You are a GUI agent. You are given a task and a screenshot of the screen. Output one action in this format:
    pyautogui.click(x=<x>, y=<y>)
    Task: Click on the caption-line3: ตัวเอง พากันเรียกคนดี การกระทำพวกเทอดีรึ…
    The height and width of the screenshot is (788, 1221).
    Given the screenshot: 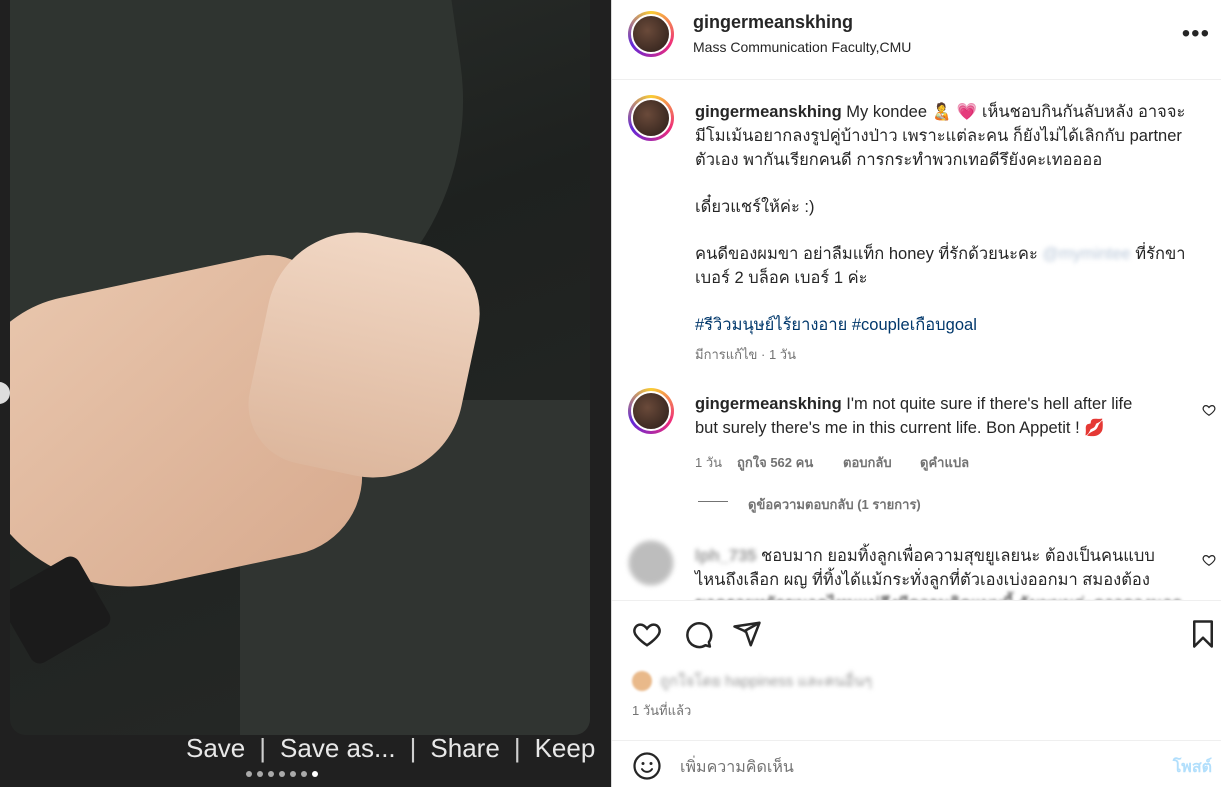 What is the action you would take?
    pyautogui.click(x=899, y=160)
    